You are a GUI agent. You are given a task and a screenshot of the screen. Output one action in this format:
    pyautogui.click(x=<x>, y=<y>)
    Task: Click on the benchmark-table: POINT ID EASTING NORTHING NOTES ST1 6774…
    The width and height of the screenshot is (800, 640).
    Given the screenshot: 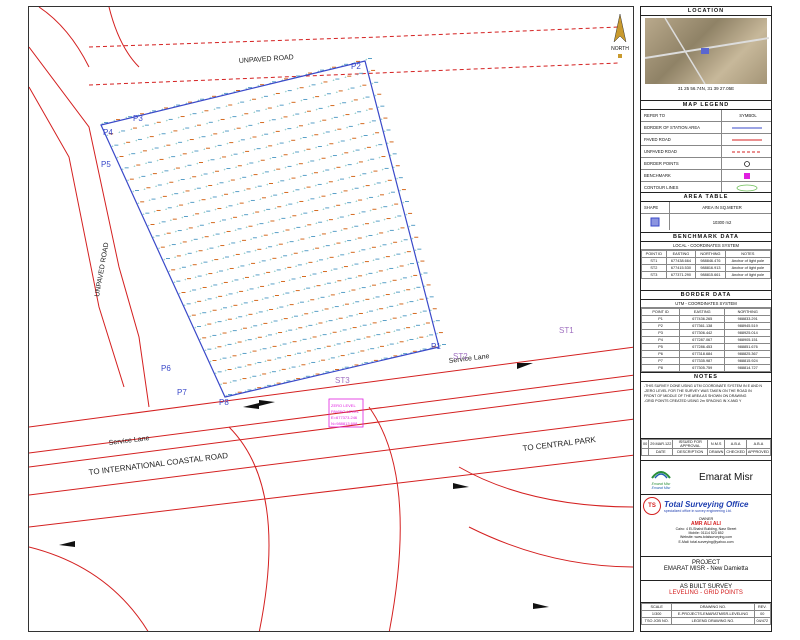 What is the action you would take?
    pyautogui.click(x=706, y=264)
    